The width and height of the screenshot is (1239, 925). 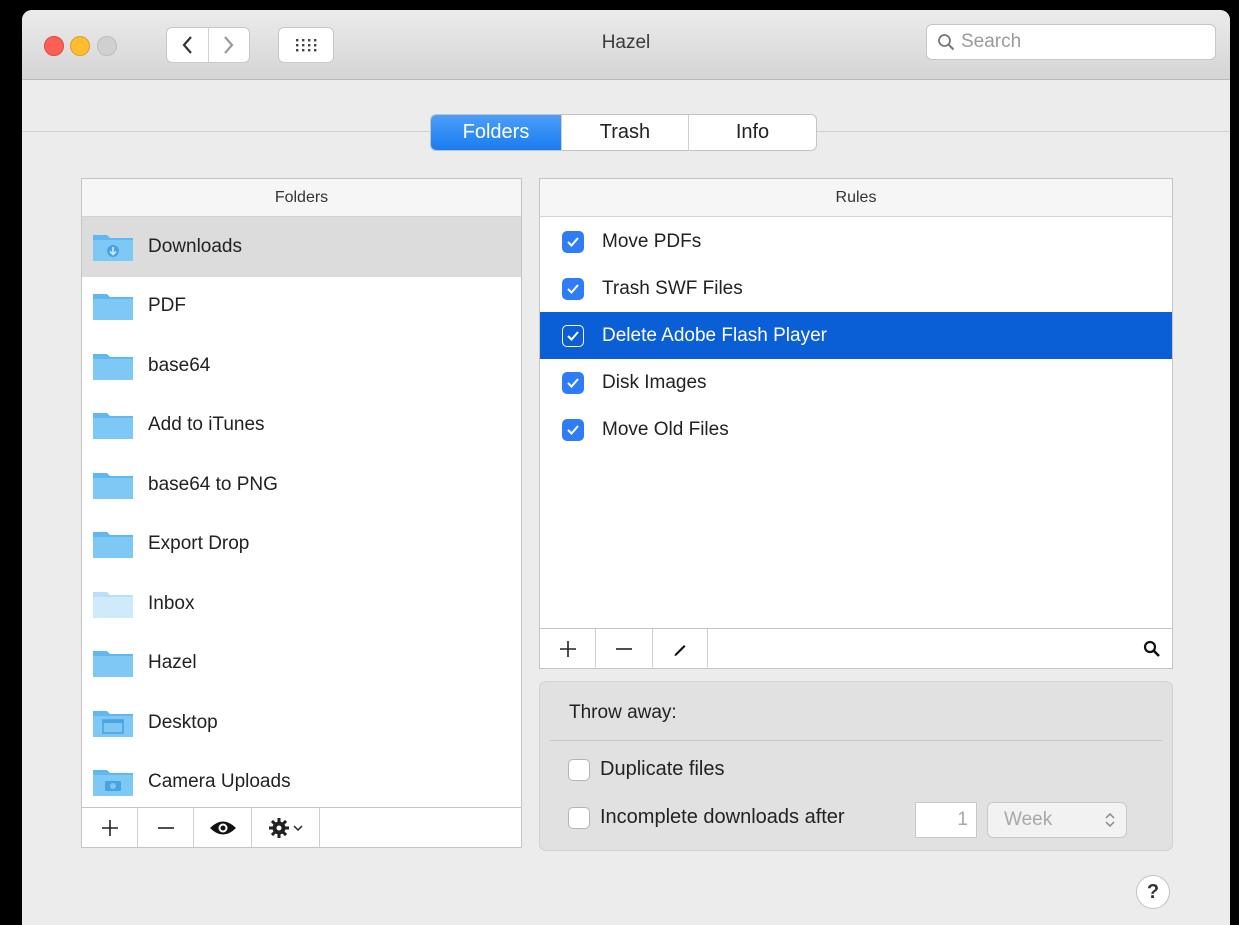 I want to click on folder-label: Add to iTunes, so click(x=206, y=425).